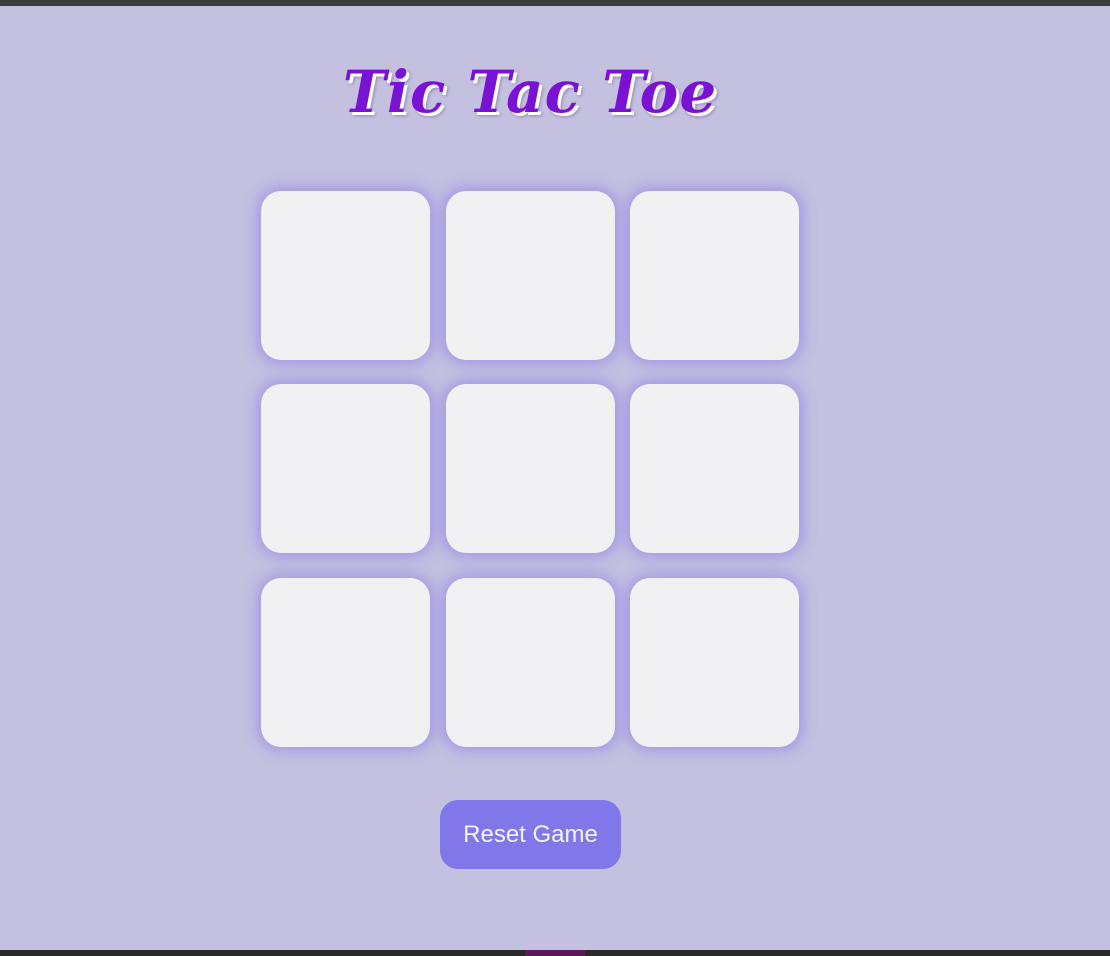 This screenshot has height=956, width=1110. What do you see at coordinates (555, 3) in the screenshot?
I see `window-top-bar` at bounding box center [555, 3].